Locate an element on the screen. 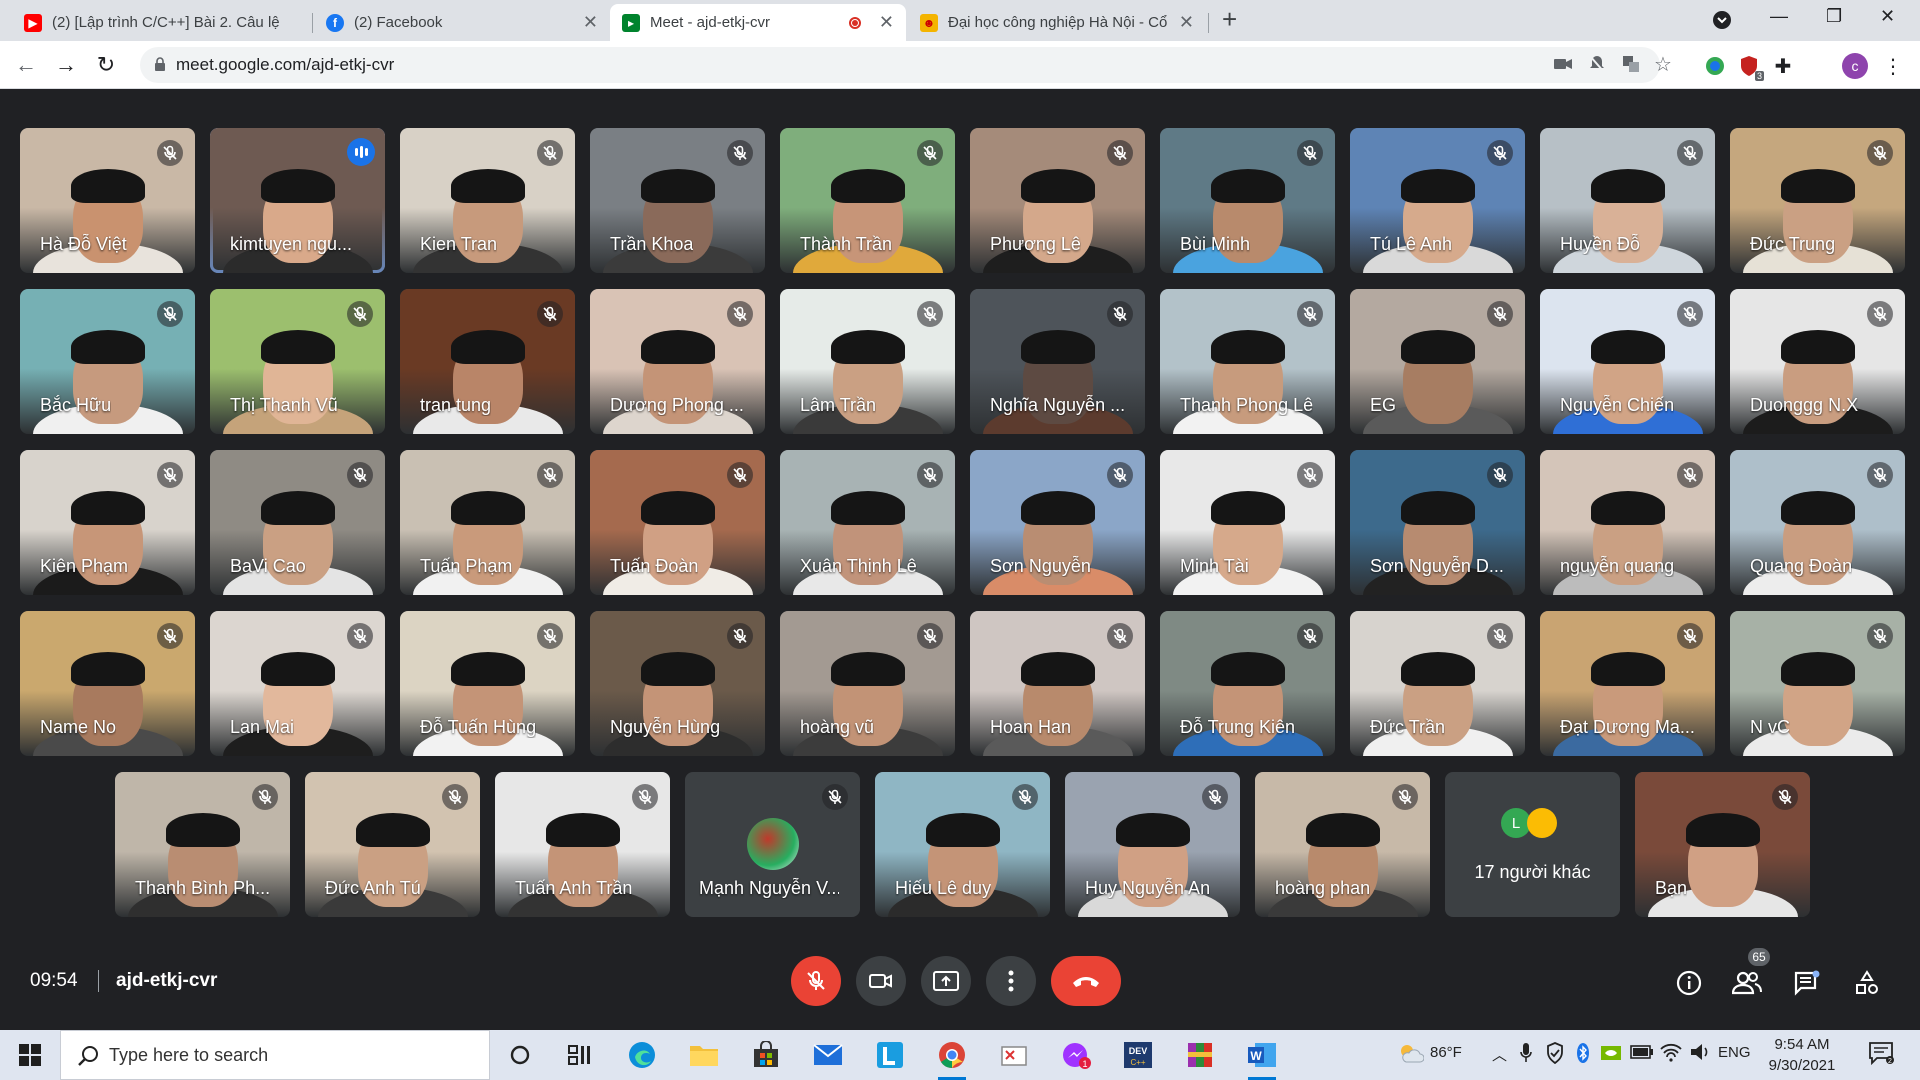  wifi-tray-icon is located at coordinates (1671, 1054).